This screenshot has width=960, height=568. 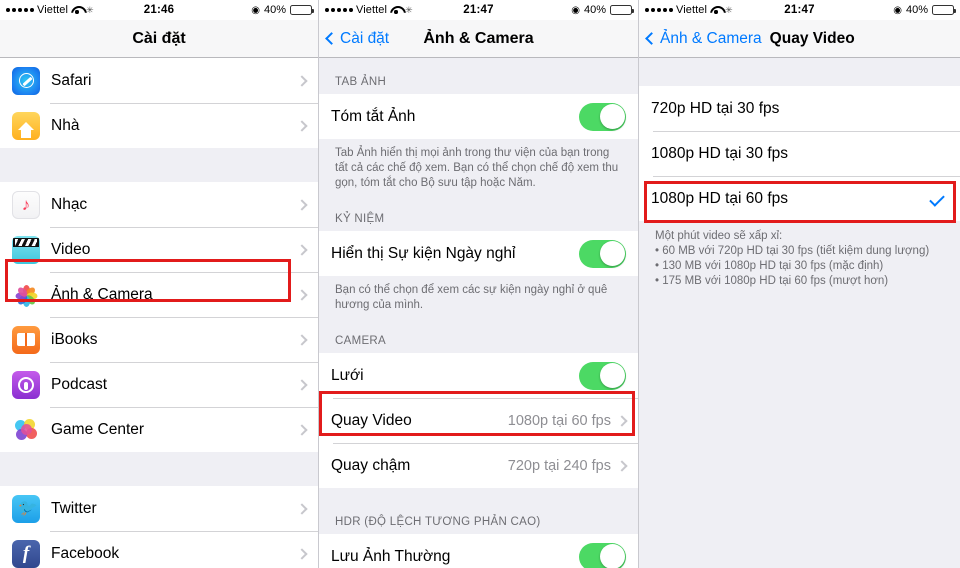 What do you see at coordinates (559, 465) in the screenshot?
I see `row-value-record-slomo: 720p tại 240 fps` at bounding box center [559, 465].